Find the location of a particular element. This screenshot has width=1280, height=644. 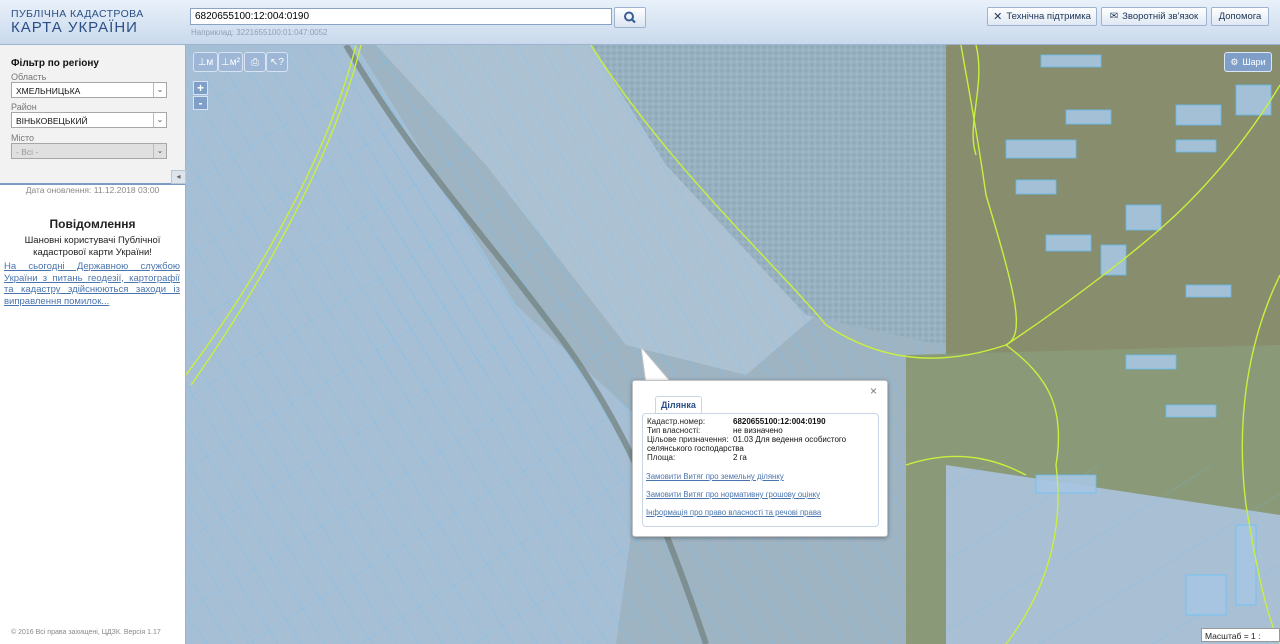

cadastral-number-label: Кадастр.номер: is located at coordinates (676, 421).